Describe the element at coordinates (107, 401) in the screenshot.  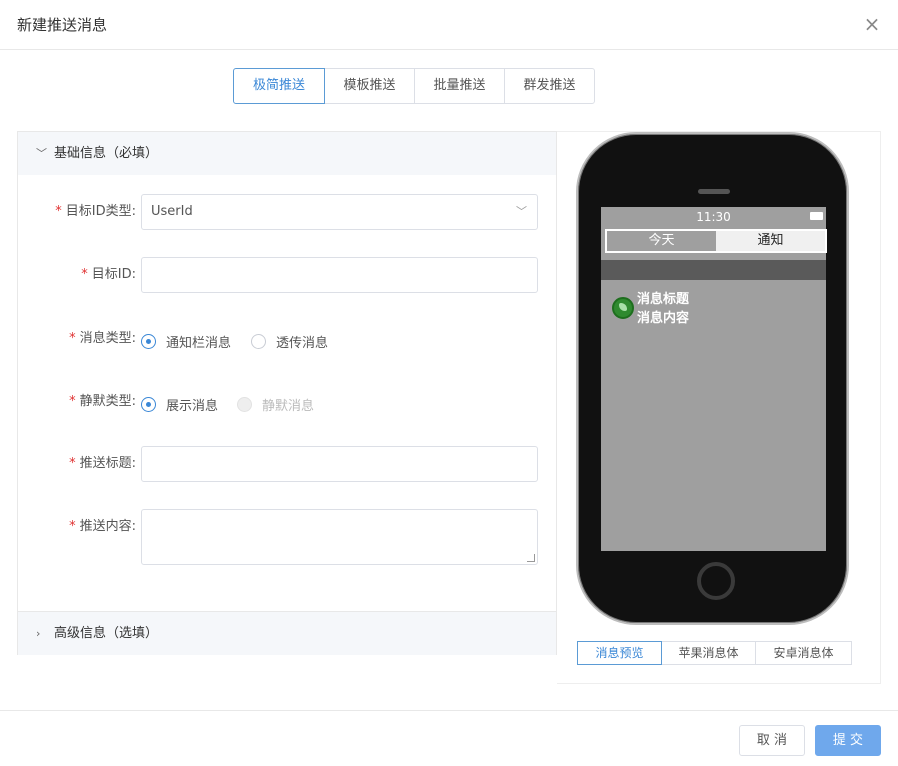
I see `silent-type-label-text: 静默类型:` at that location.